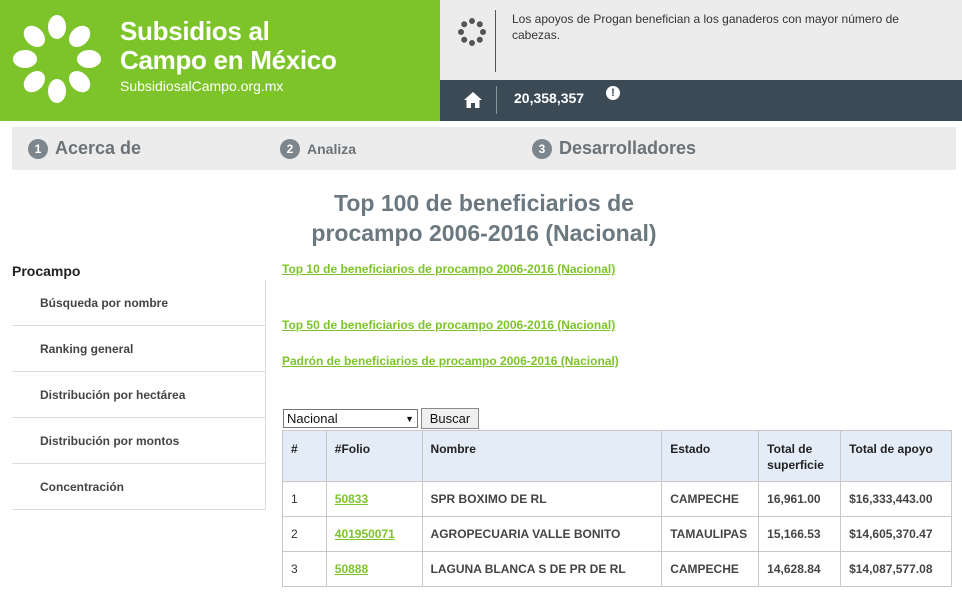 The height and width of the screenshot is (592, 962). What do you see at coordinates (374, 569) in the screenshot?
I see `folio-link: 50888` at bounding box center [374, 569].